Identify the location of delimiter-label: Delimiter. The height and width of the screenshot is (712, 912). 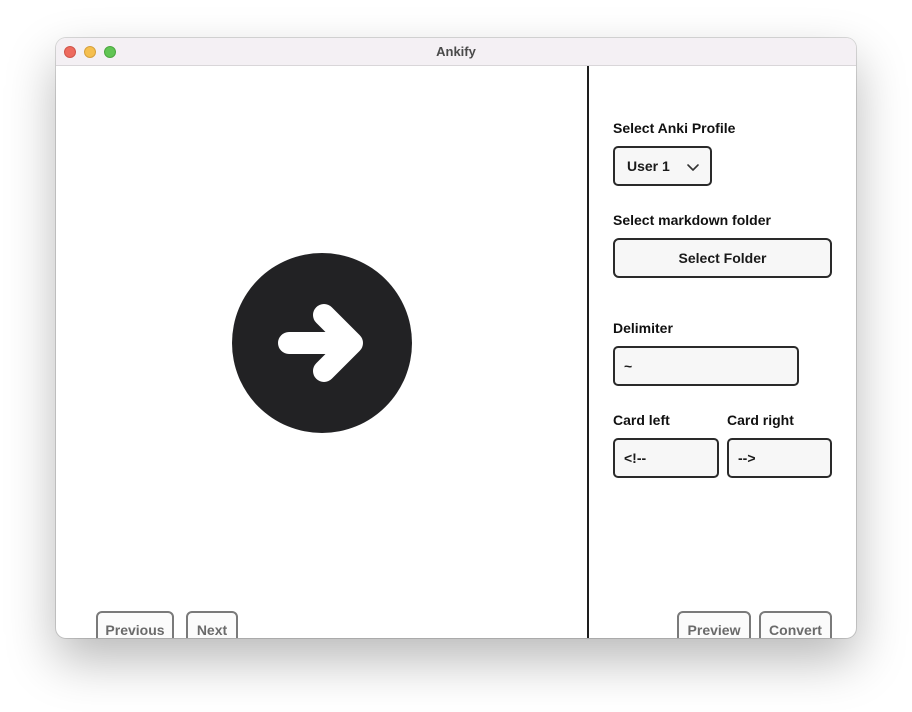
(643, 328).